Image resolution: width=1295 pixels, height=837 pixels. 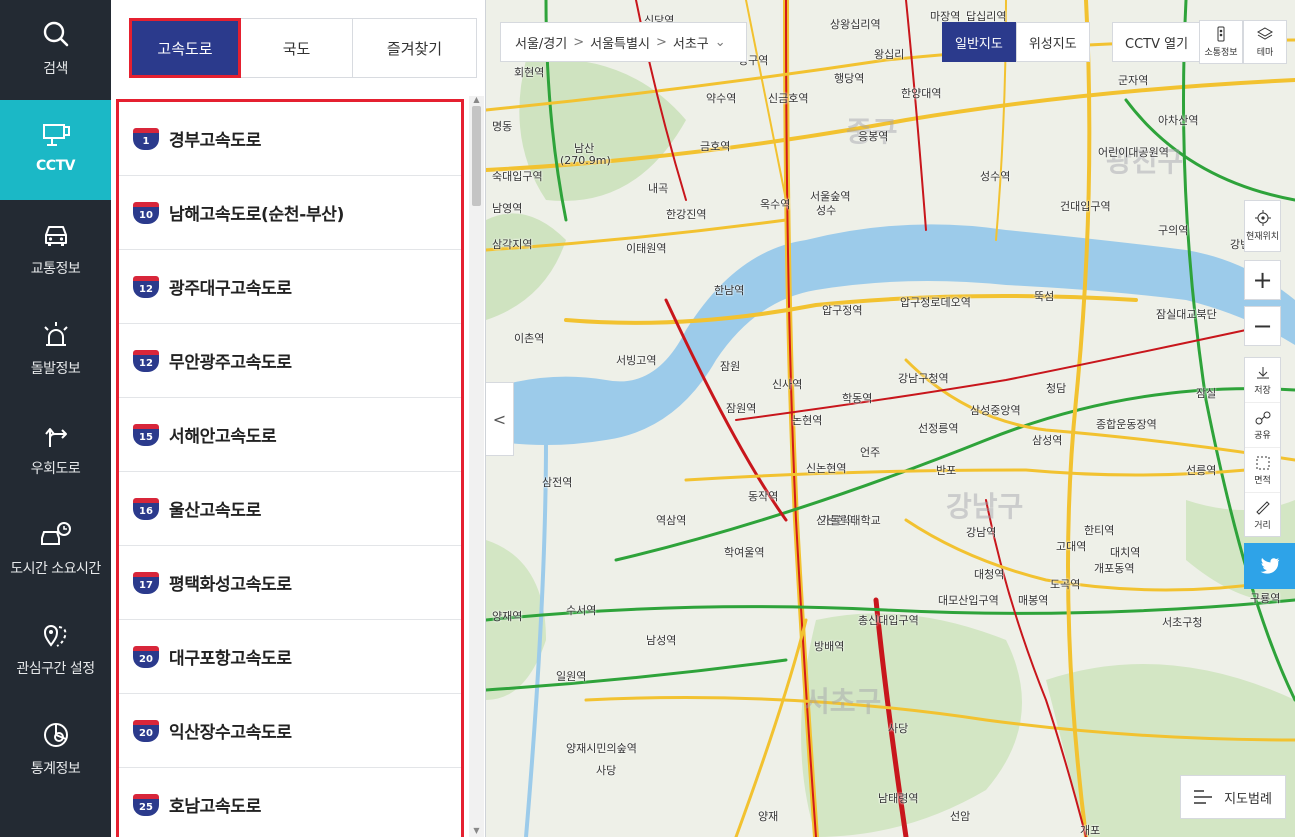 I want to click on map-type-normal-button: 일반지도, so click(x=979, y=42).